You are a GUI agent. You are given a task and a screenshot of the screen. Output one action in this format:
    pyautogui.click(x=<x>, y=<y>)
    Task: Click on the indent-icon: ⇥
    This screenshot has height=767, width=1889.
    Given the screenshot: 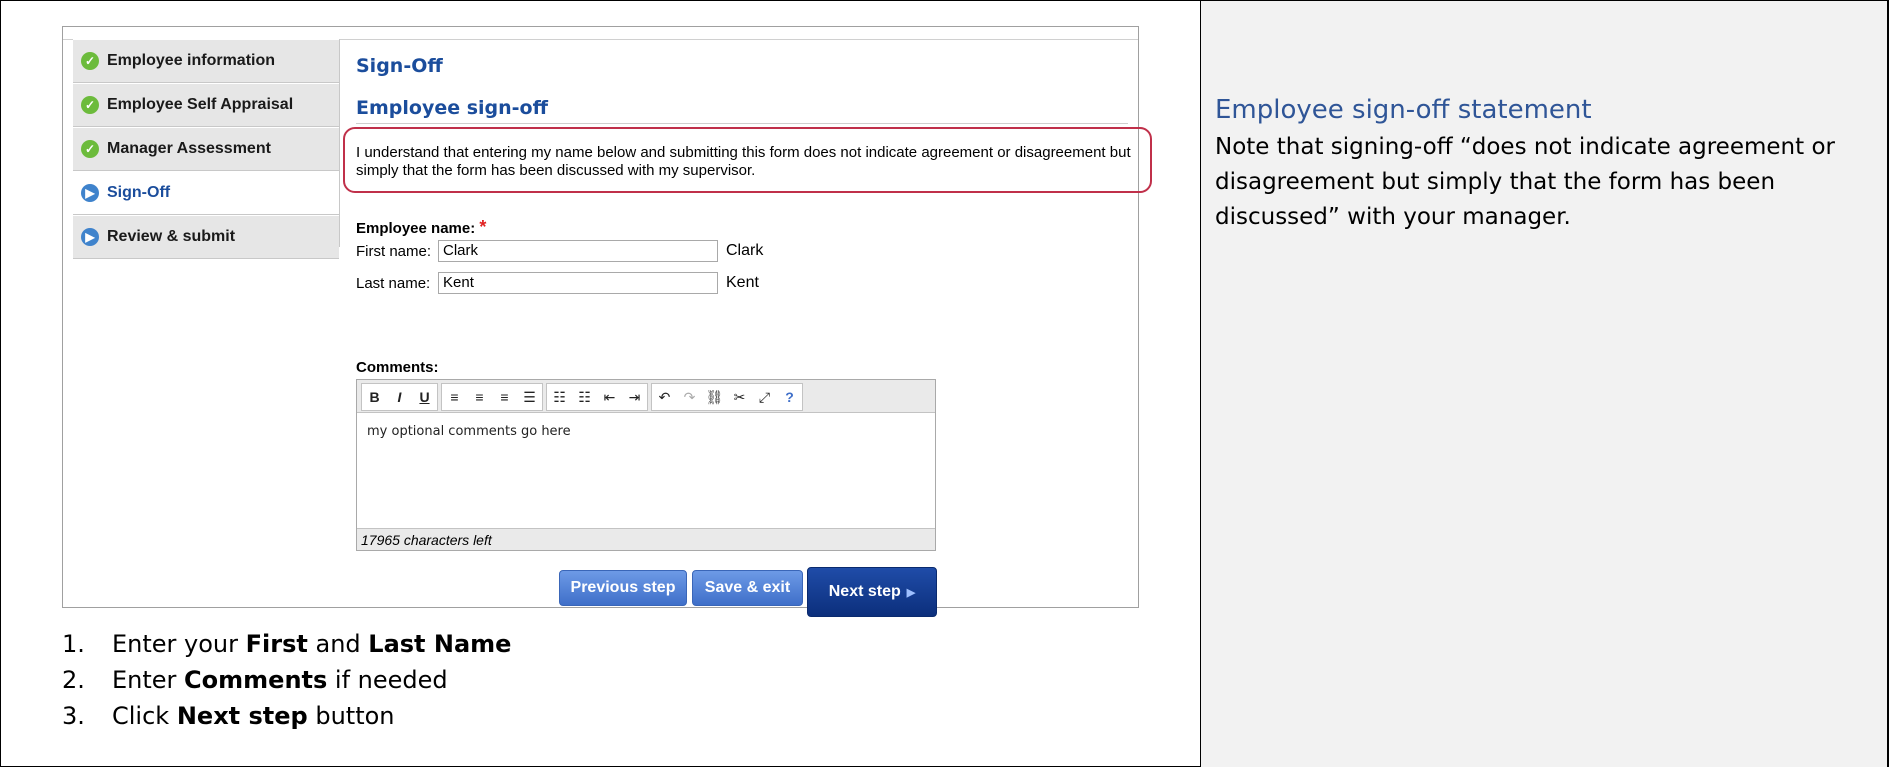 What is the action you would take?
    pyautogui.click(x=634, y=397)
    